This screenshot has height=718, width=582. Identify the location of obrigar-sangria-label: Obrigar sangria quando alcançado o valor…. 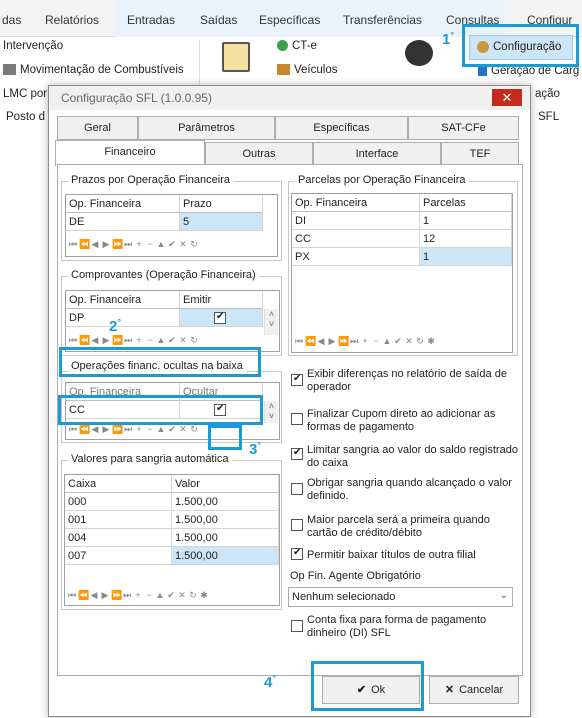
(409, 489).